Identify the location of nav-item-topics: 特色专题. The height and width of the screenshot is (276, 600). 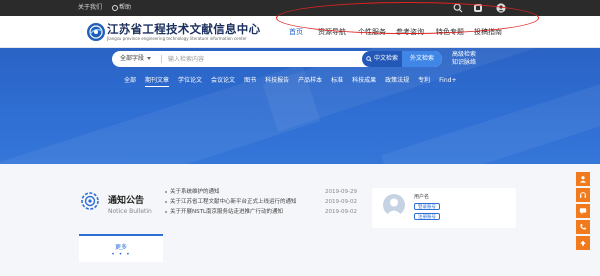
(450, 32).